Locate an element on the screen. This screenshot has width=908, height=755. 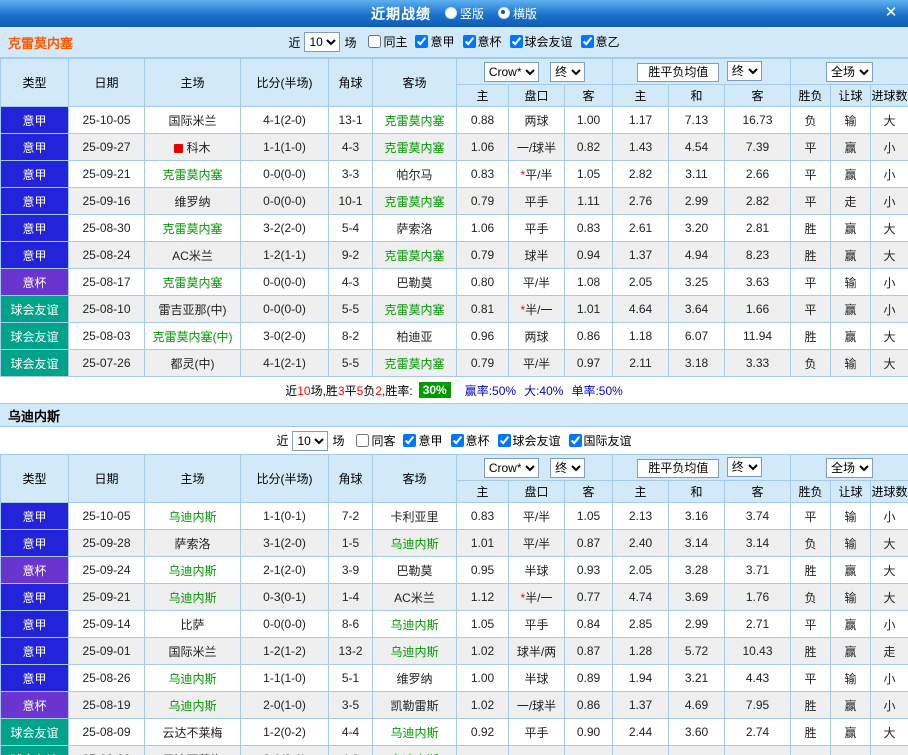
away-team: 凯勒雷斯 is located at coordinates (414, 705).